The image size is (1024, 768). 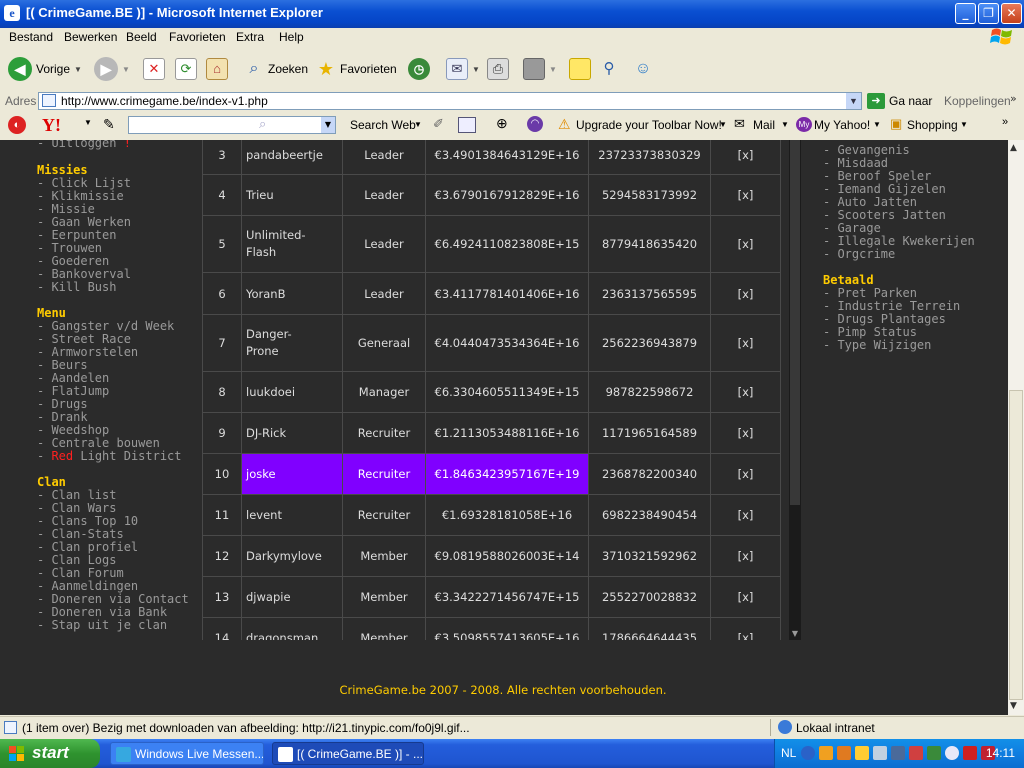 What do you see at coordinates (498, 69) in the screenshot?
I see `print-button: ⎙` at bounding box center [498, 69].